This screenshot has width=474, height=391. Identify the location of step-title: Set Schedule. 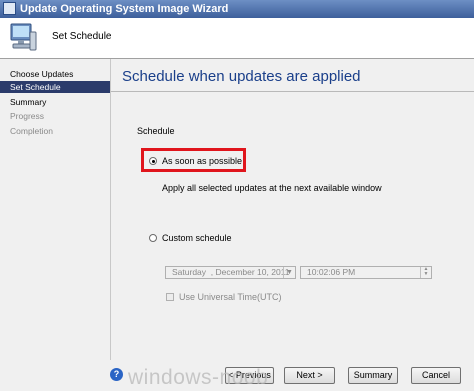
(82, 36).